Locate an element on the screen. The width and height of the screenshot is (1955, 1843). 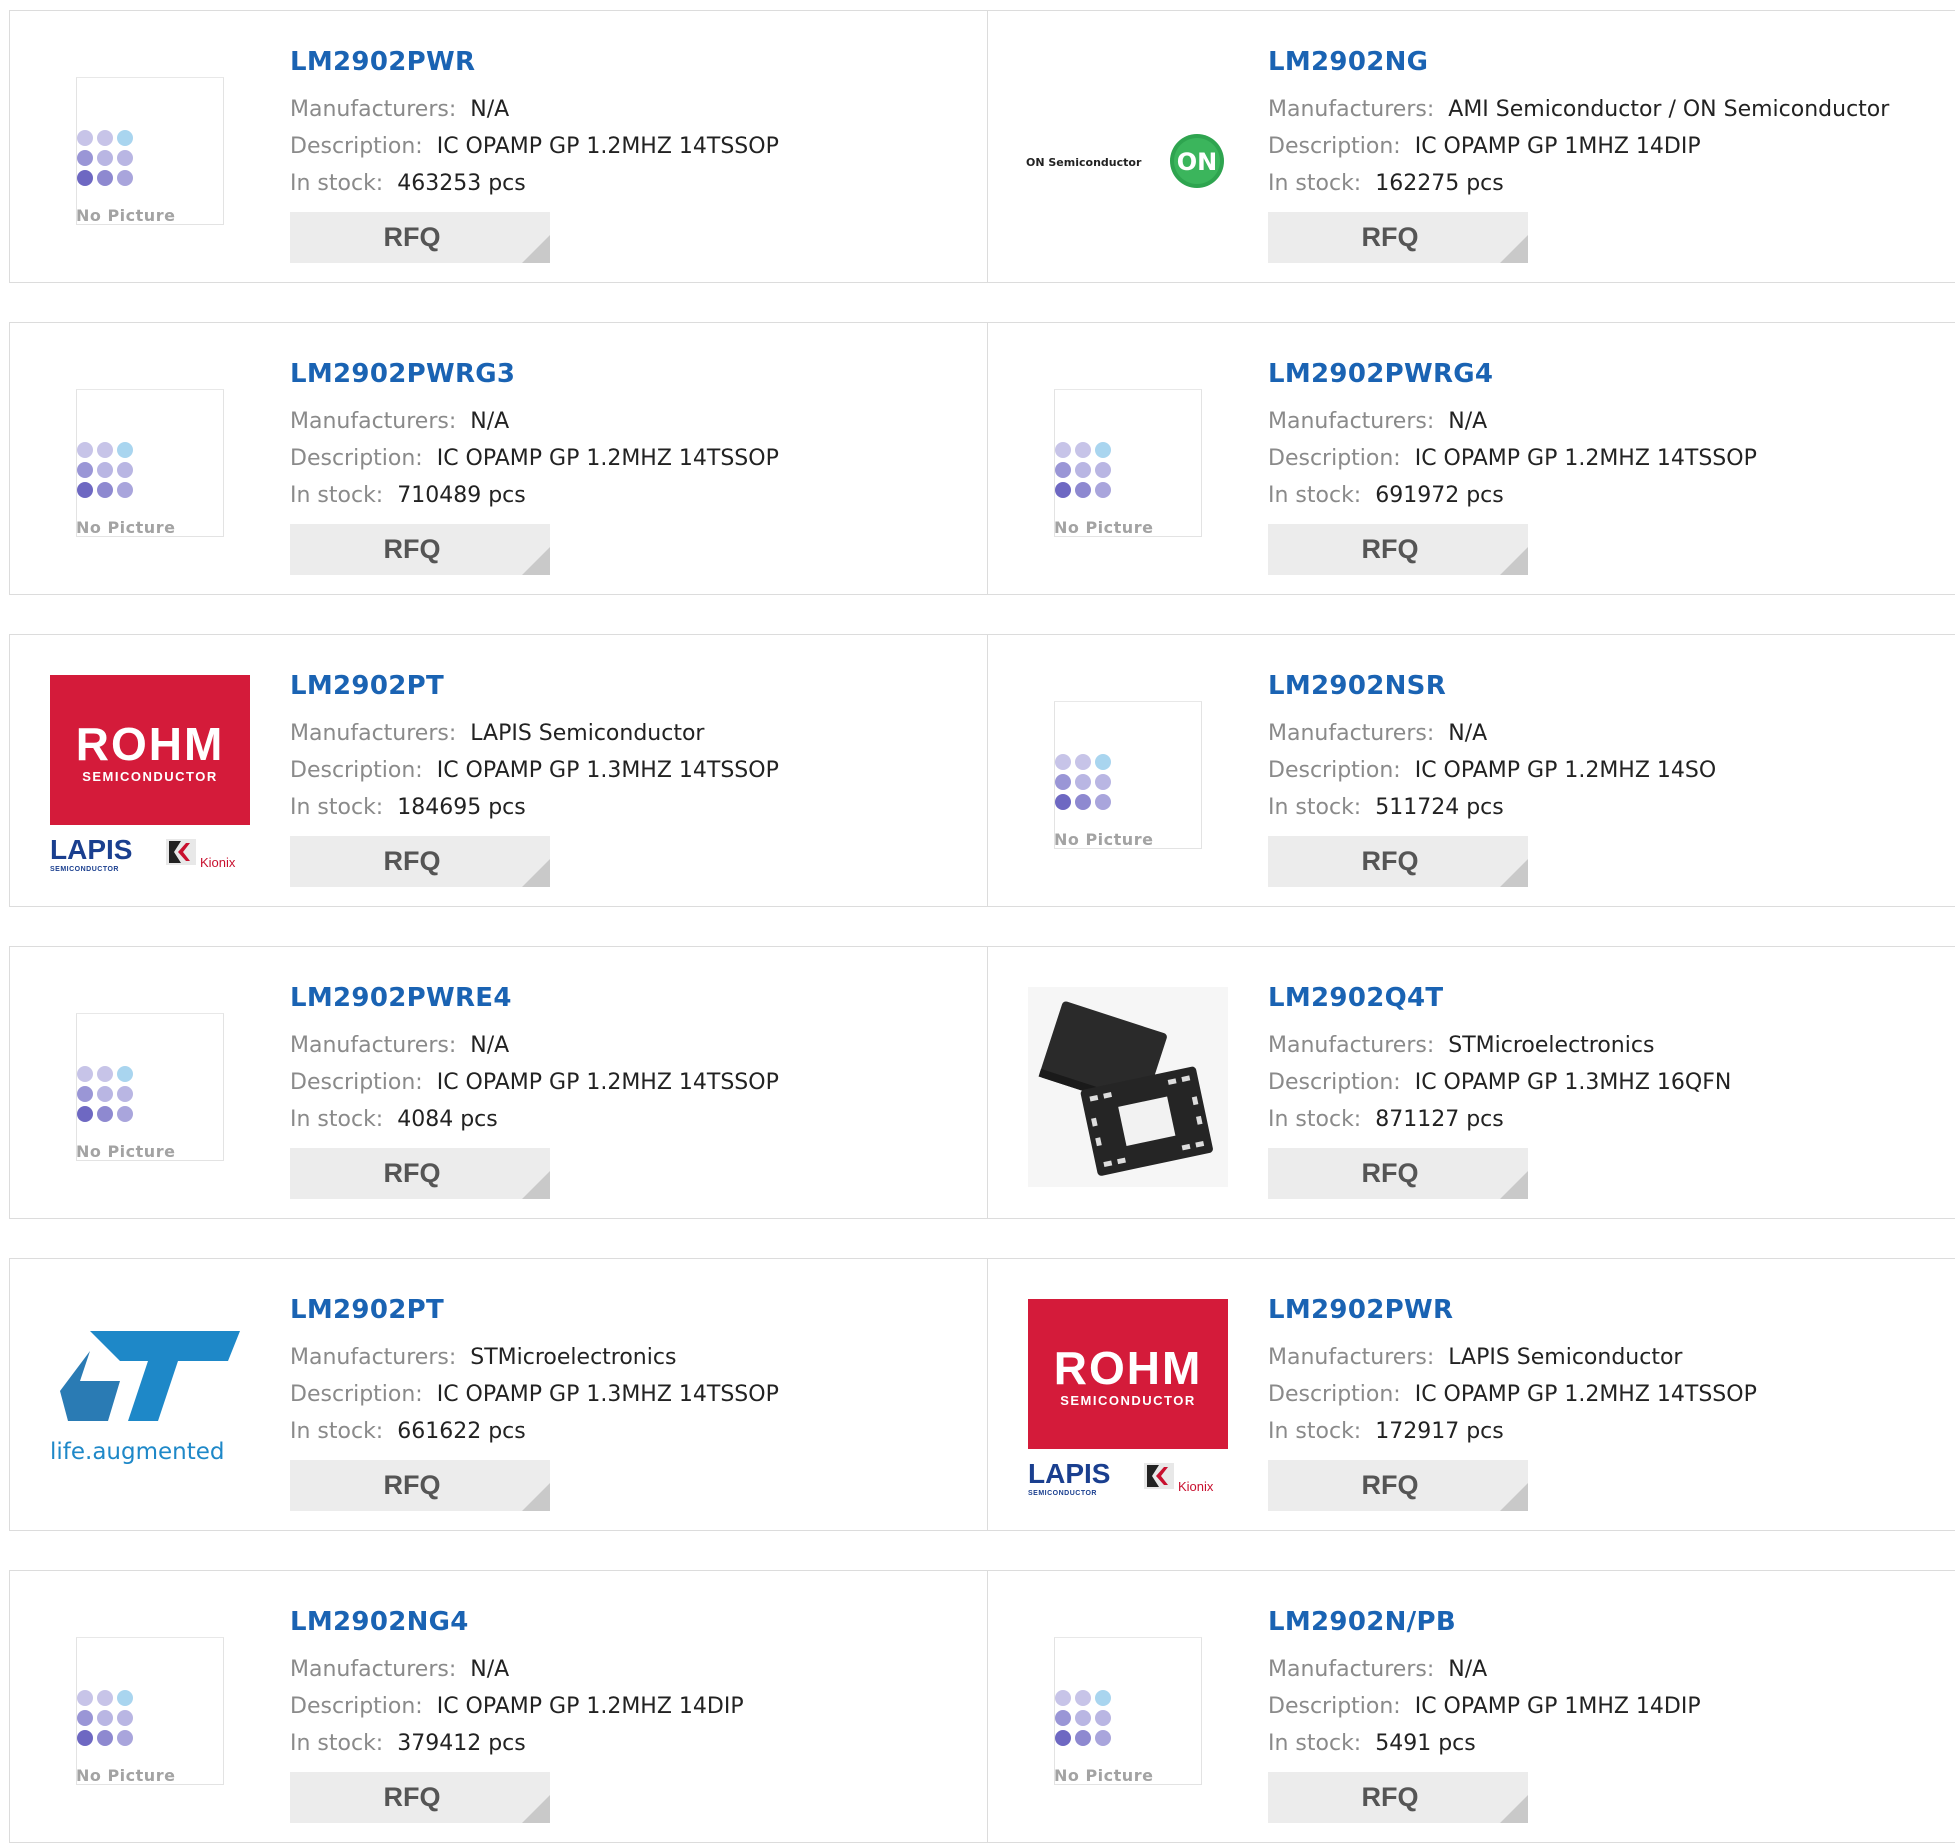
stock-line: In stock: 691972 pcs is located at coordinates (1598, 495).